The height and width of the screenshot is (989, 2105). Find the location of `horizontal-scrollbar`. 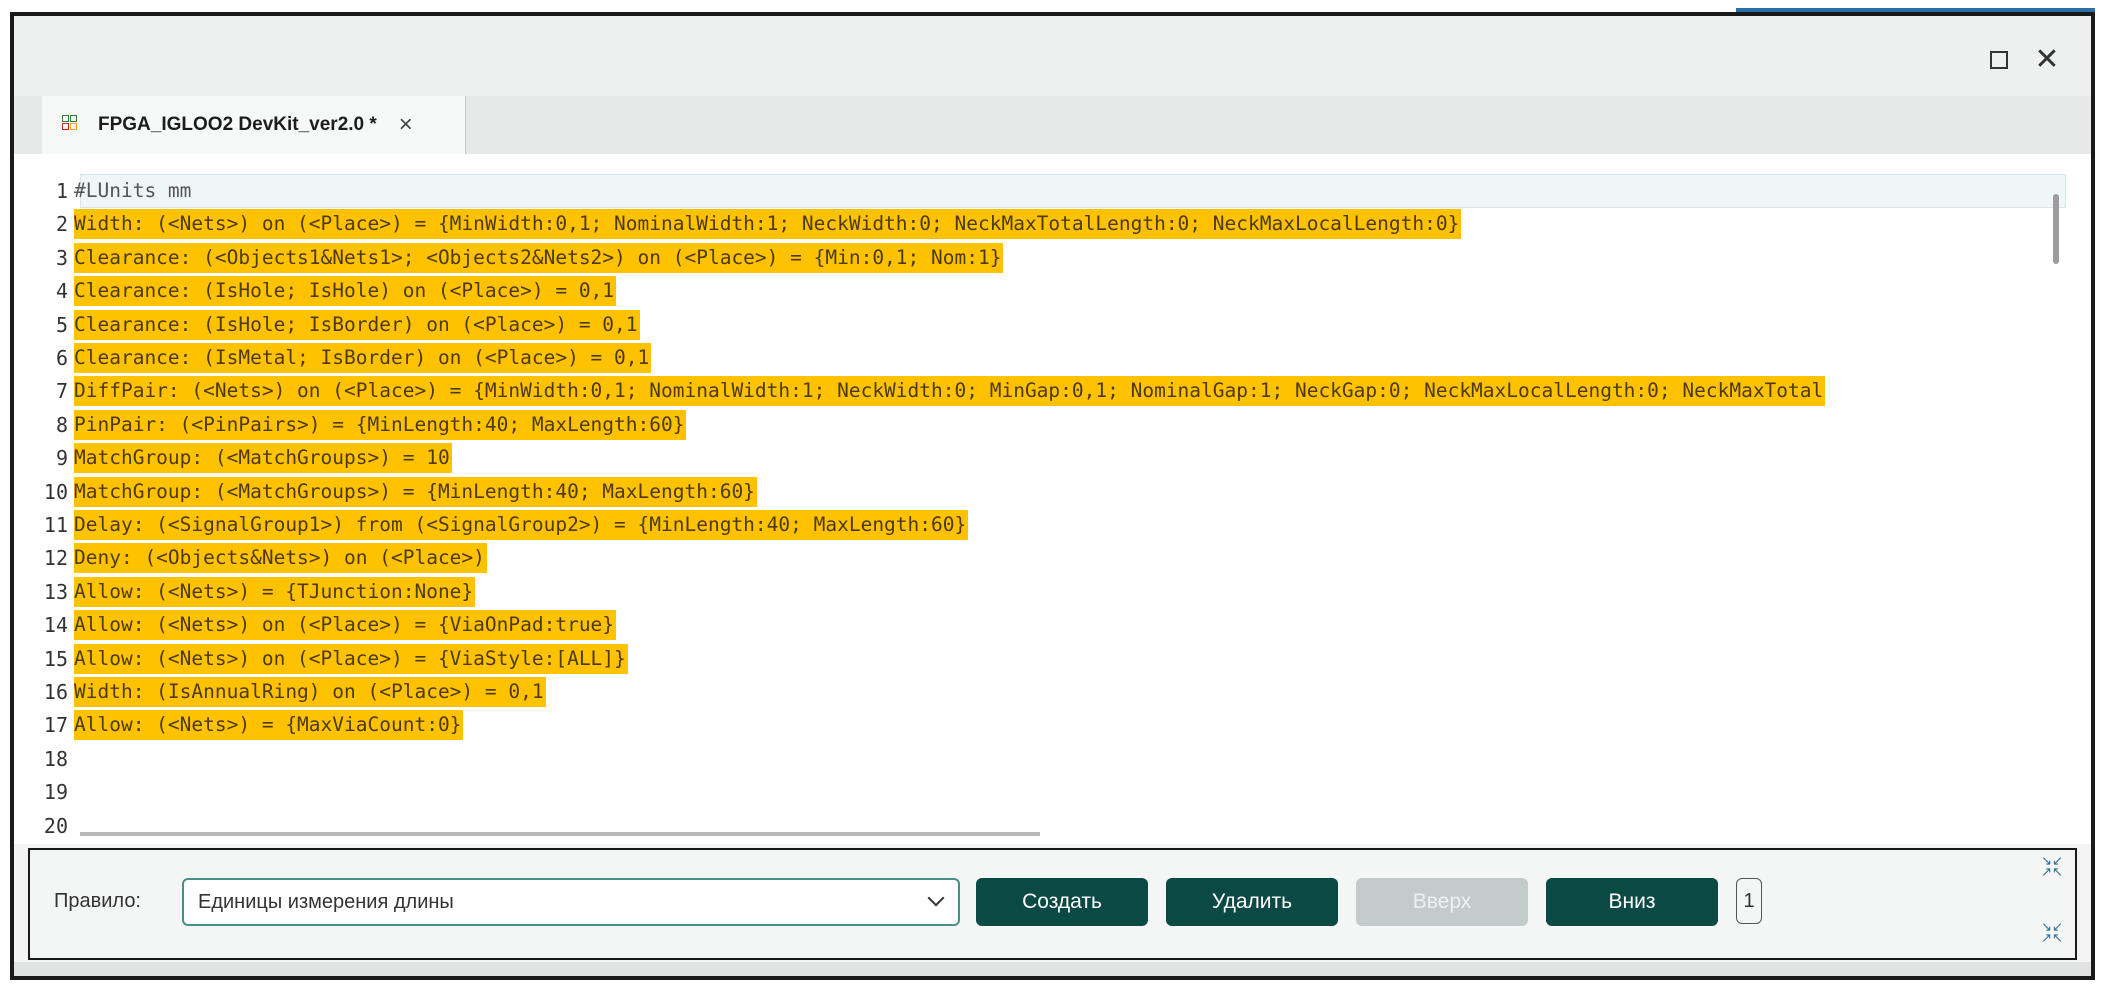

horizontal-scrollbar is located at coordinates (560, 834).